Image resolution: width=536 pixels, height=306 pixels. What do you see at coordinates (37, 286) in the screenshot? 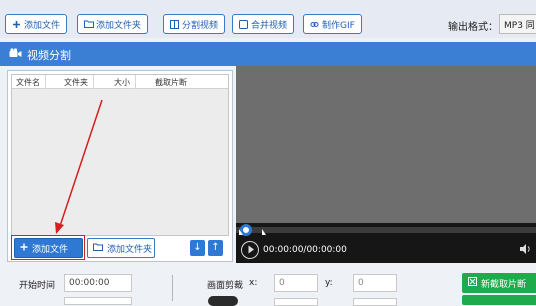
I see `start-time-label: 开始时间` at bounding box center [37, 286].